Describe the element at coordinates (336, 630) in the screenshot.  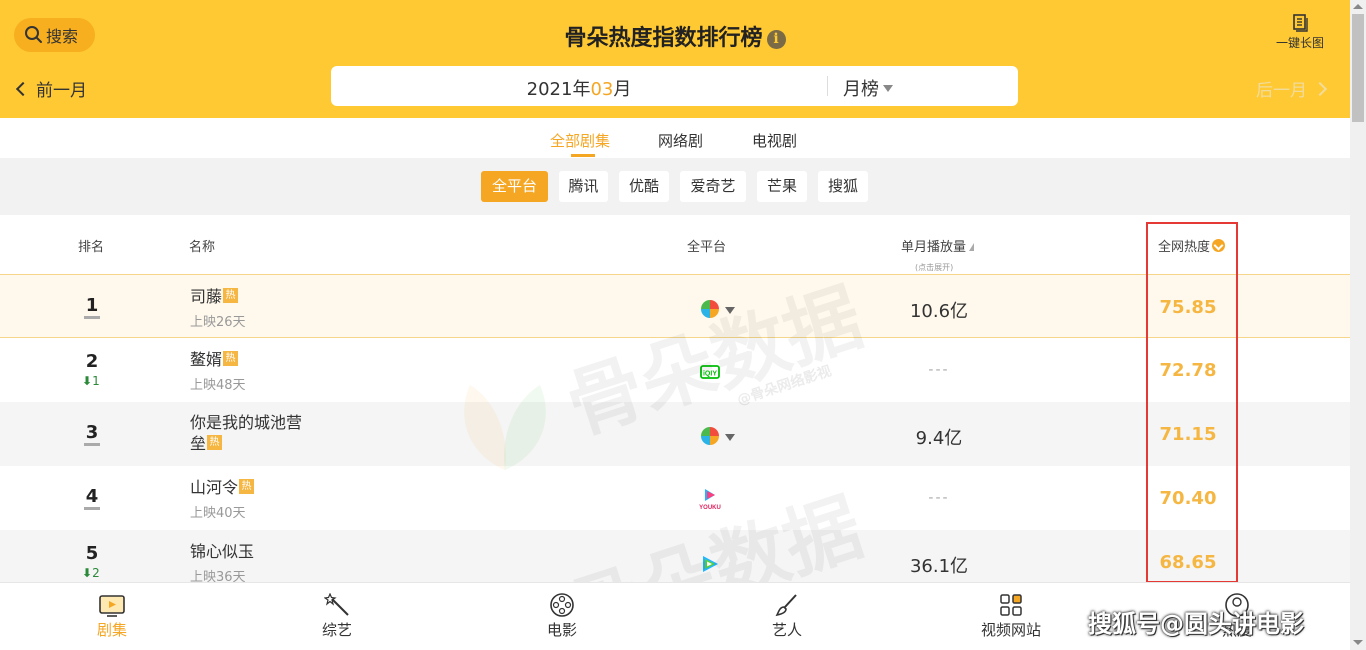
I see `nav-variety-label: 综艺` at that location.